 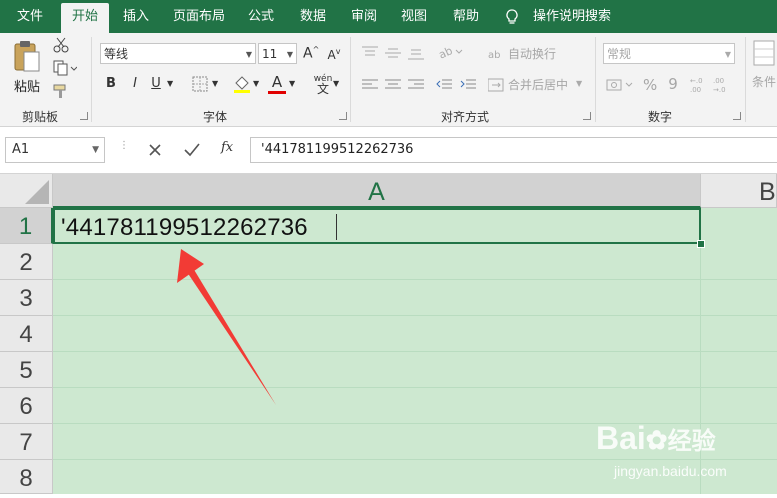 I want to click on row-header-2: 2, so click(x=26, y=262).